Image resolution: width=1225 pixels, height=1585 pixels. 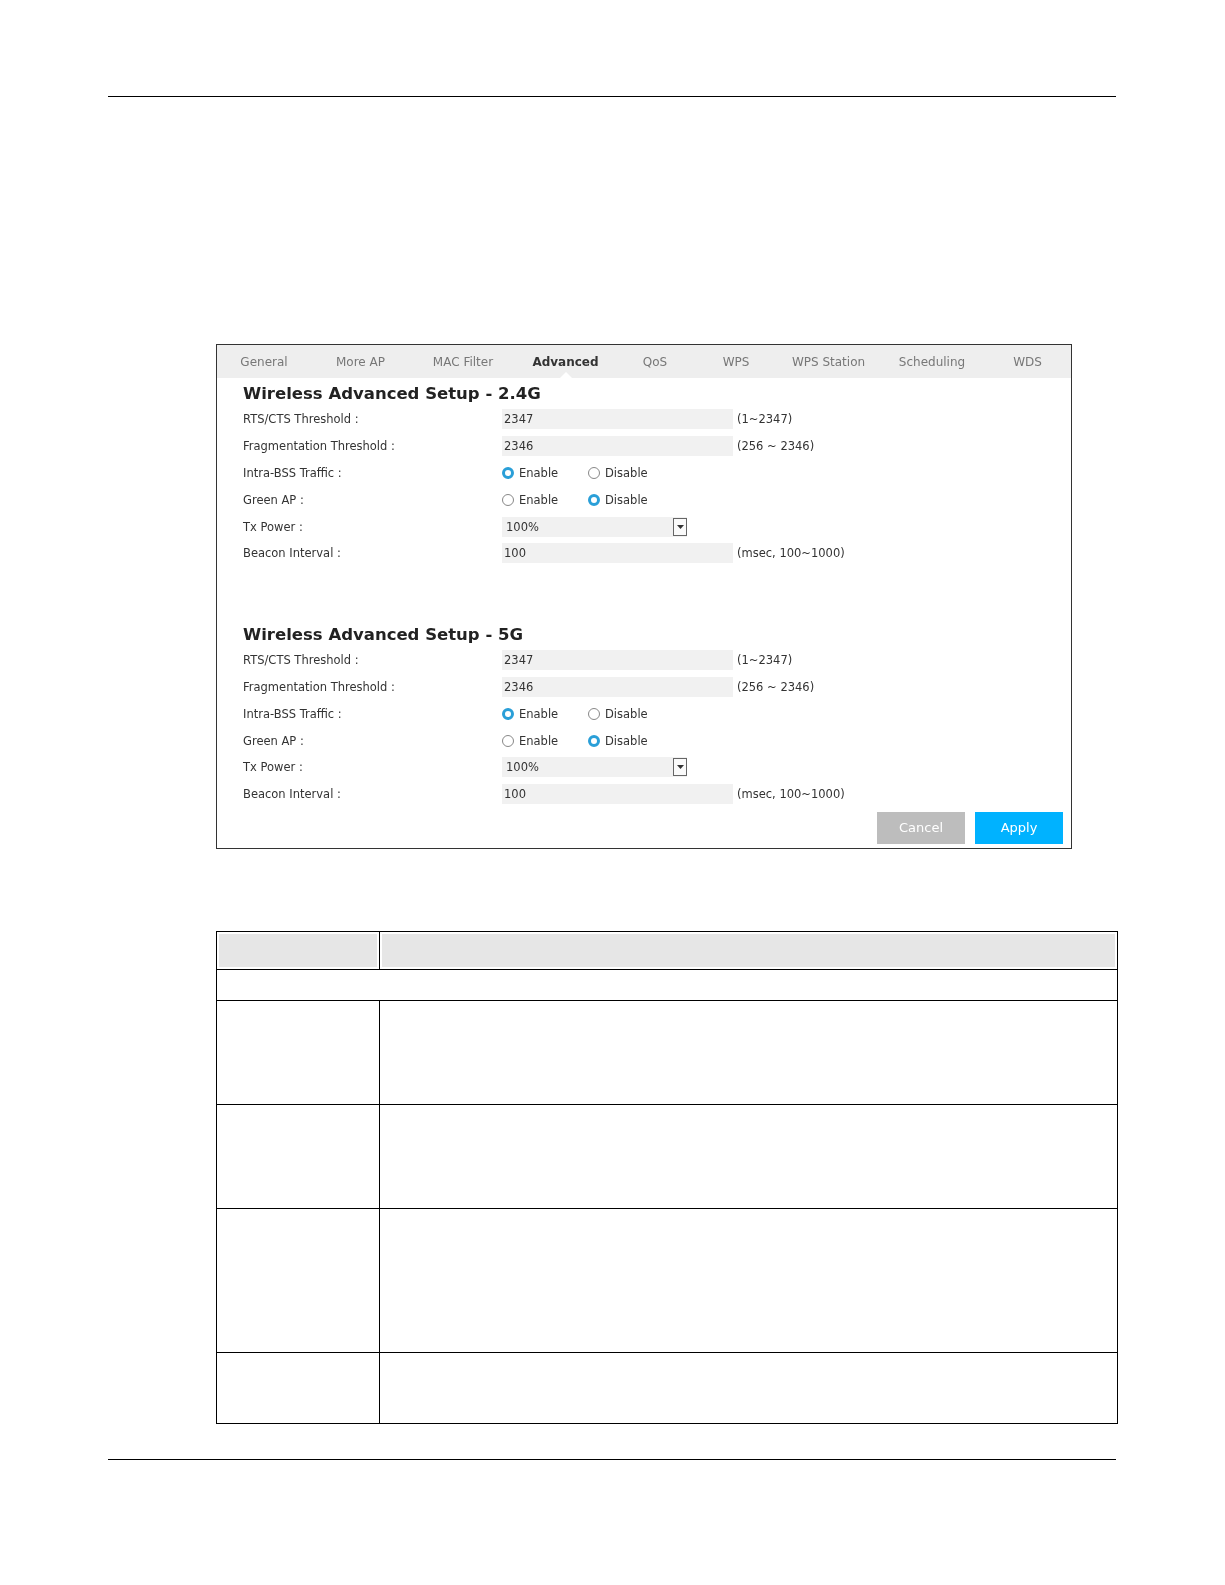 I want to click on section-title: Wireless Advanced Setup - 2.4G, so click(x=392, y=394).